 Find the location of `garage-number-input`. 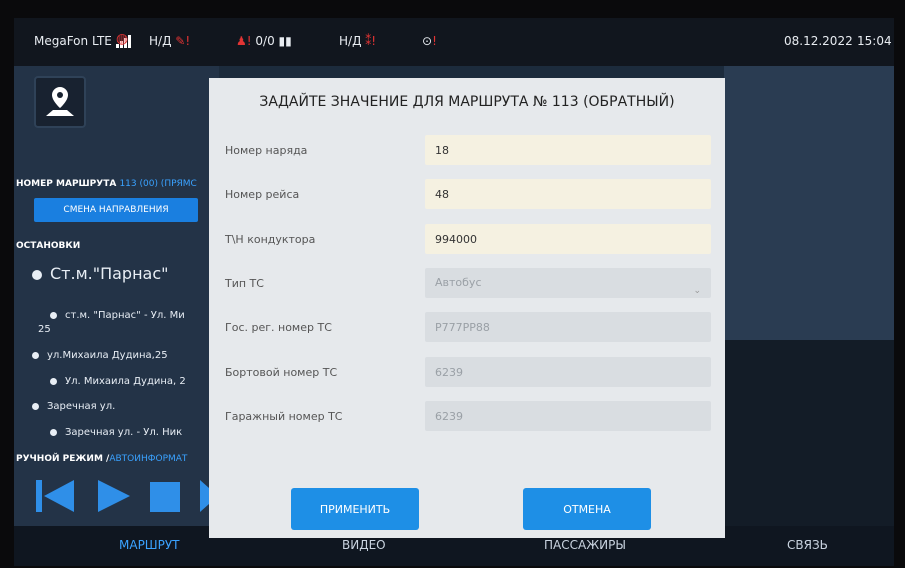

garage-number-input is located at coordinates (568, 416).